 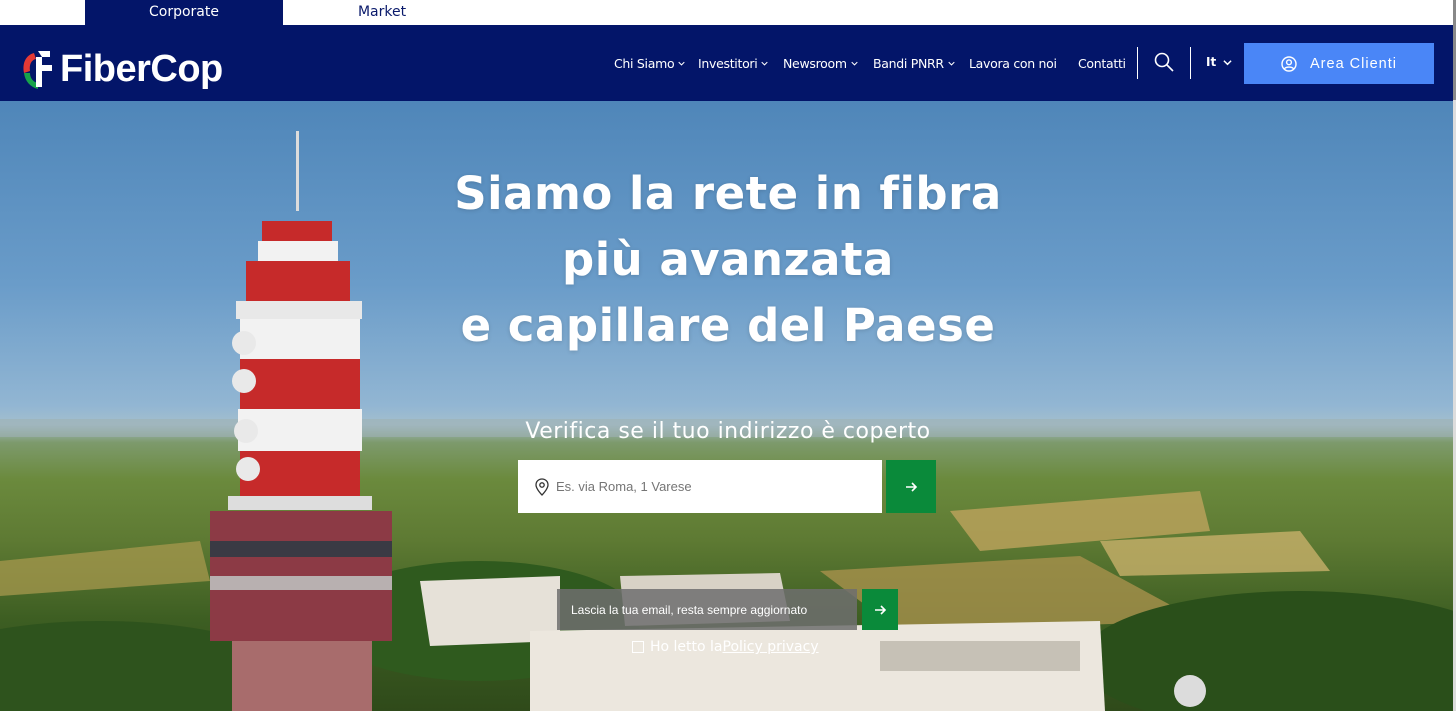 I want to click on newsletter-box, so click(x=707, y=609).